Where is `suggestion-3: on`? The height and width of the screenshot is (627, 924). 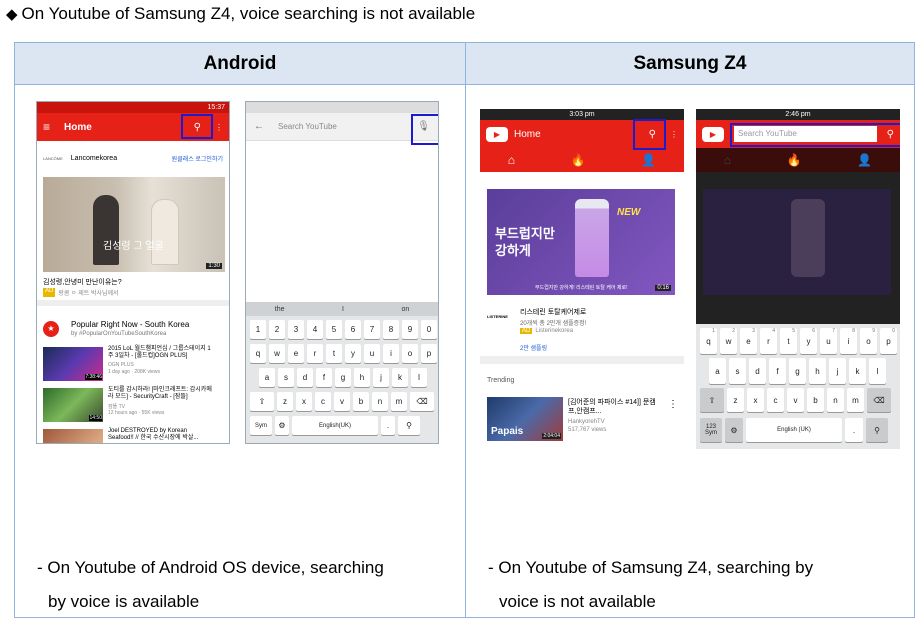
suggestion-3: on is located at coordinates (405, 309).